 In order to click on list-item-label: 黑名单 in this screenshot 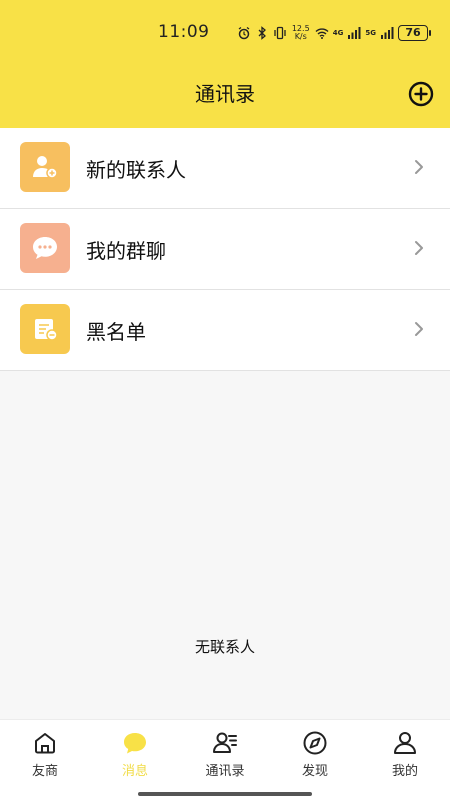, I will do `click(116, 332)`.